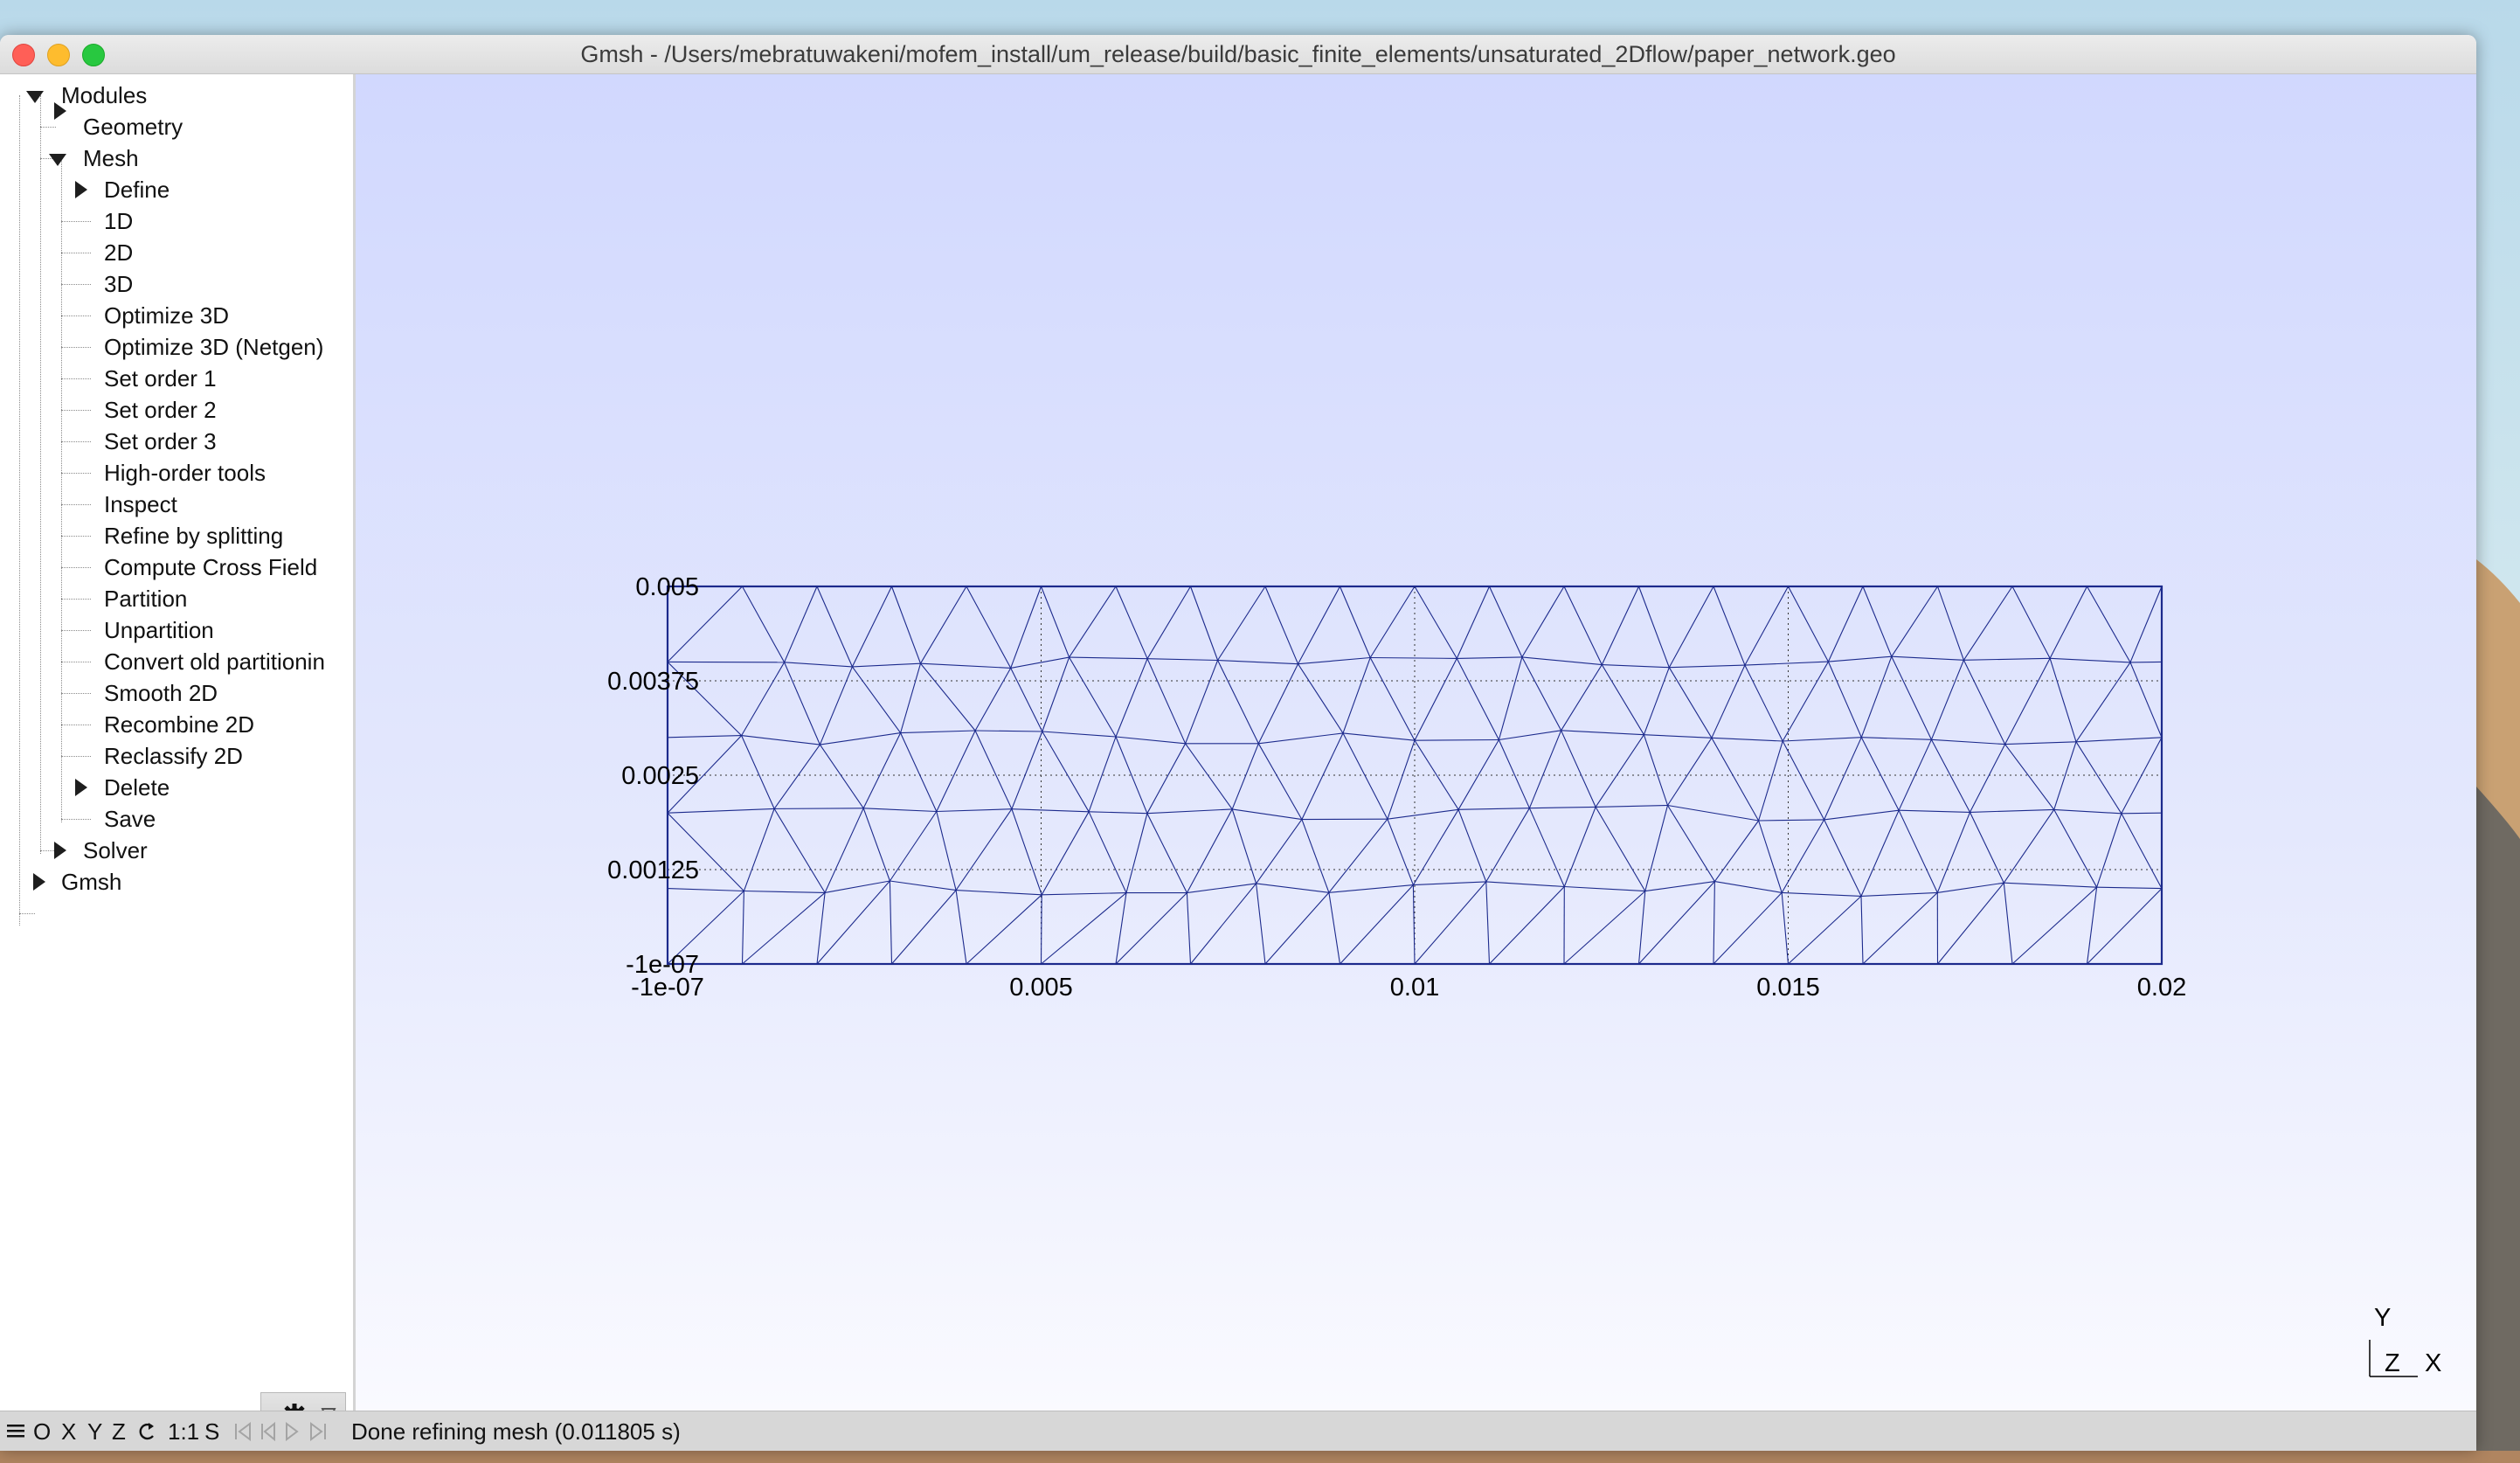 The width and height of the screenshot is (2520, 1463). I want to click on tree-item-geometry: Geometry, so click(133, 126).